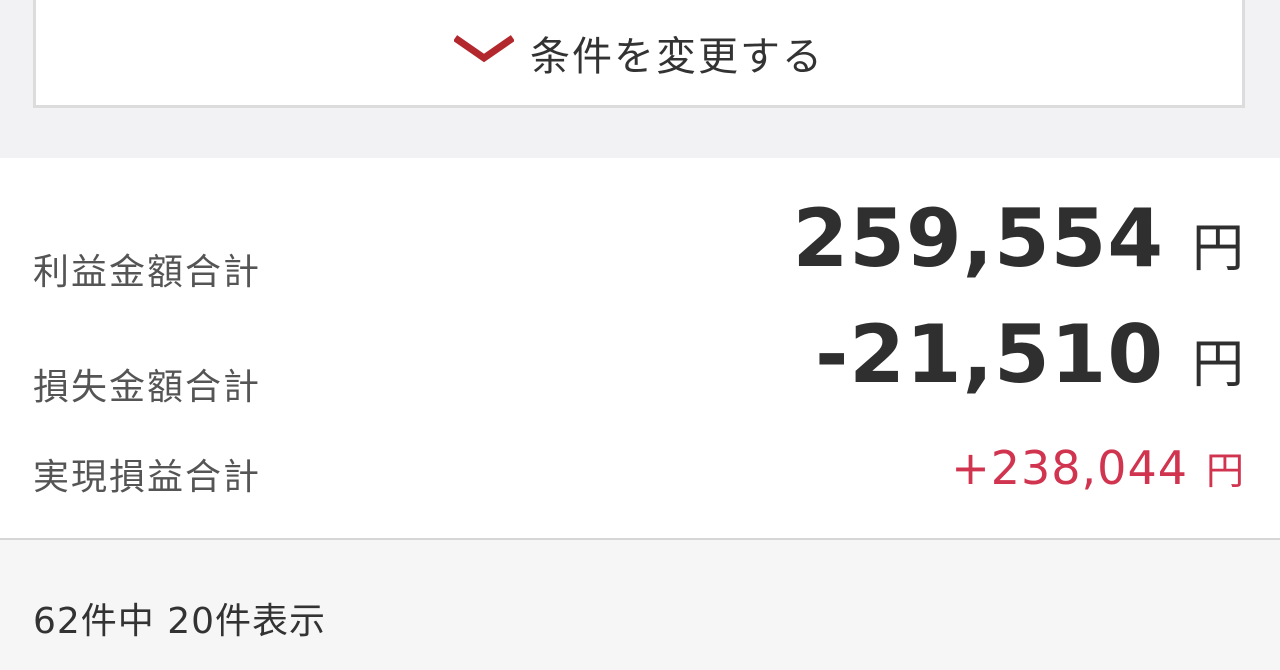 The width and height of the screenshot is (1280, 670). I want to click on loss-total-value: -21,510, so click(989, 354).